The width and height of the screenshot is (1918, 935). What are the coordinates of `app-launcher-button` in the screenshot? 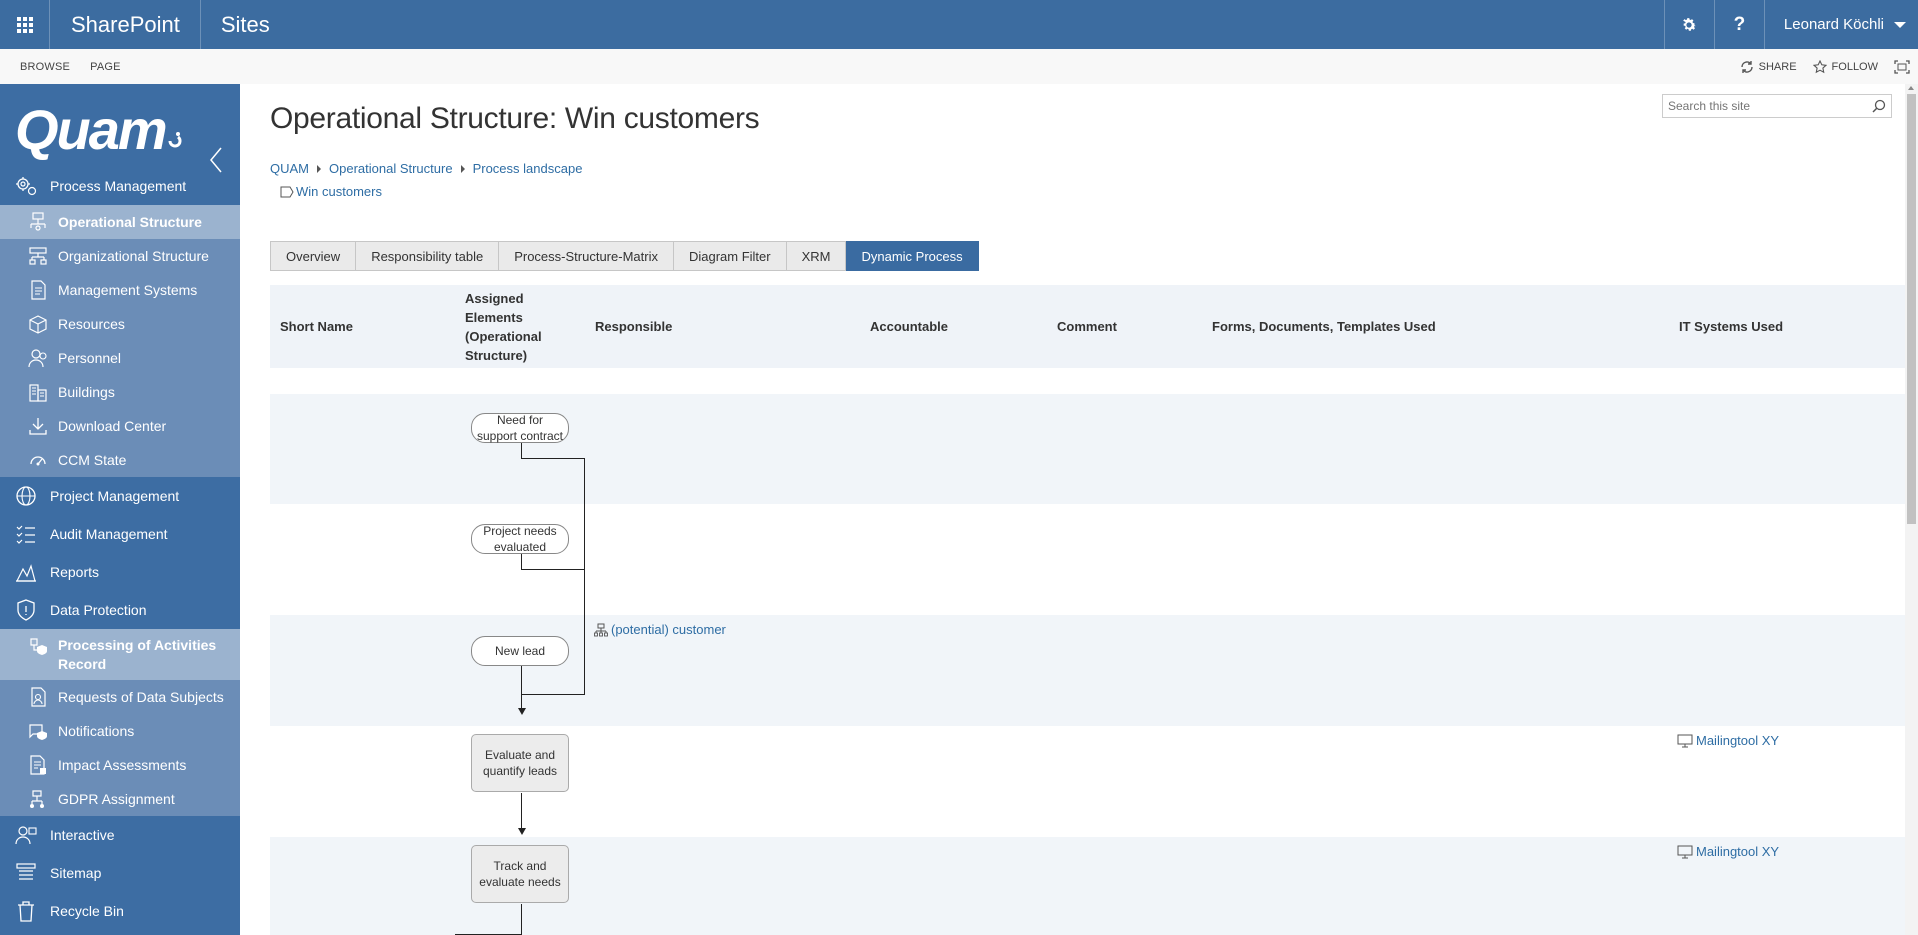 It's located at (25, 24).